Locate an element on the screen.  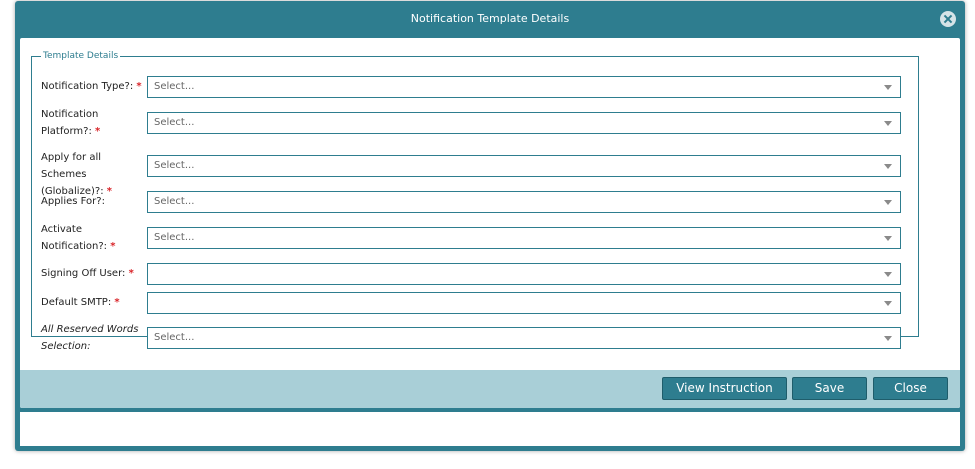
view-instruction-button: View Instruction is located at coordinates (724, 388).